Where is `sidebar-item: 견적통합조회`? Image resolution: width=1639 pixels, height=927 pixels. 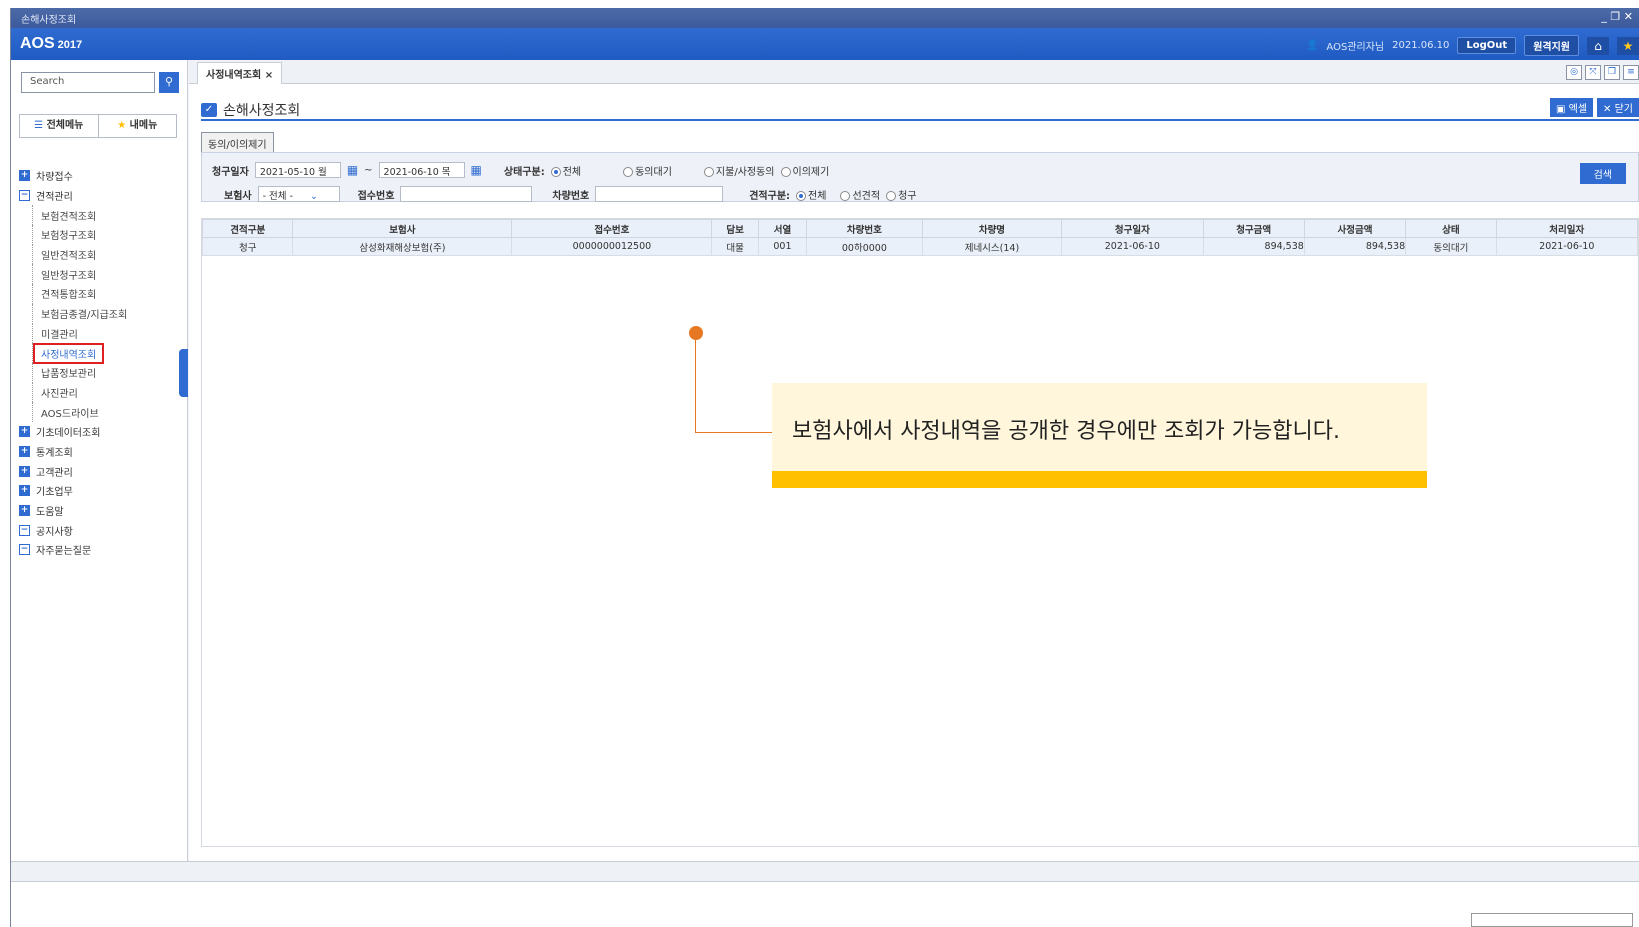 sidebar-item: 견적통합조회 is located at coordinates (101, 294).